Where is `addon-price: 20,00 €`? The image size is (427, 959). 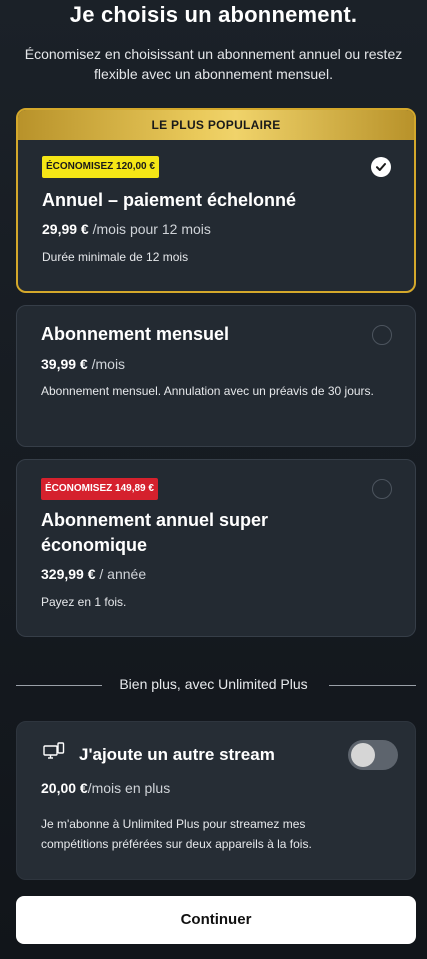 addon-price: 20,00 € is located at coordinates (64, 788).